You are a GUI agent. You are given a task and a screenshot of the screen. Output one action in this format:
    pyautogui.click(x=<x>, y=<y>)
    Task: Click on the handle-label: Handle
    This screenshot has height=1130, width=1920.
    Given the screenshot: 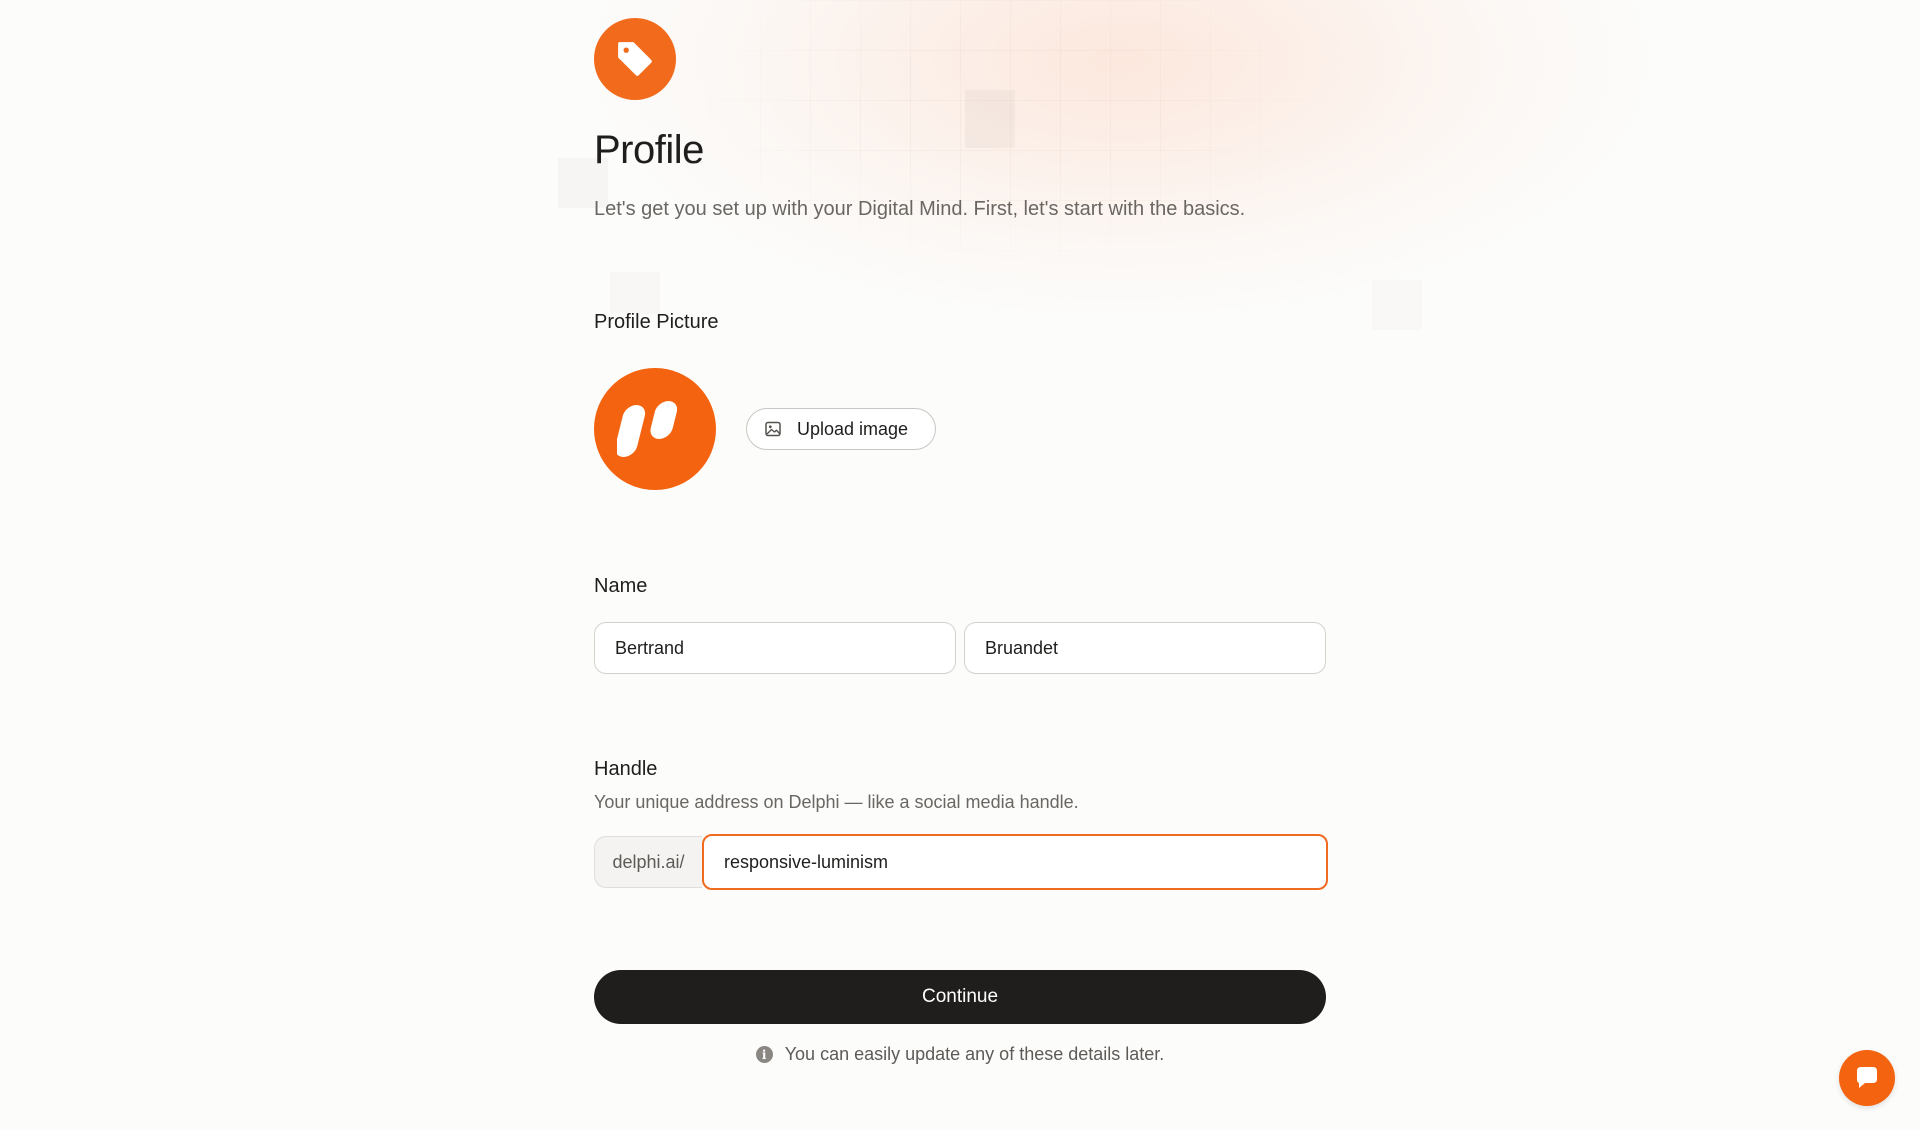 What is the action you would take?
    pyautogui.click(x=626, y=769)
    